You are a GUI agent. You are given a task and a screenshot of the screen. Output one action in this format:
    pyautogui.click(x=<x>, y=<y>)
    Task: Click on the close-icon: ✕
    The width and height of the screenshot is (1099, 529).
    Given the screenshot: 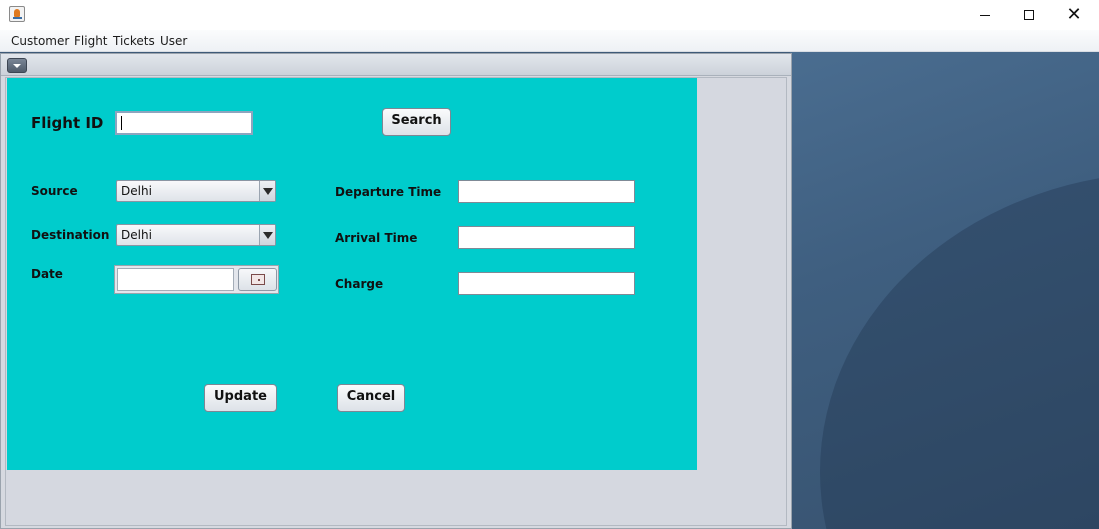 What is the action you would take?
    pyautogui.click(x=1074, y=14)
    